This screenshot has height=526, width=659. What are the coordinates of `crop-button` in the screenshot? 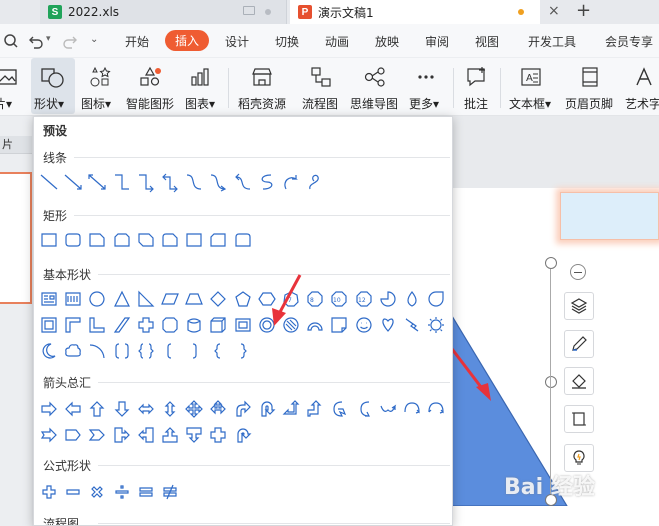 It's located at (579, 419).